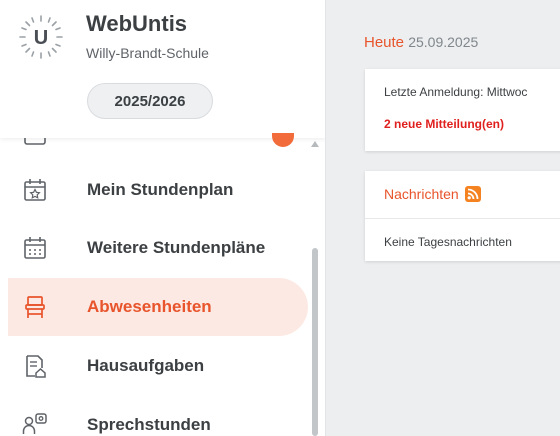 This screenshot has height=436, width=560. I want to click on news-card-header: Nachrichten, so click(432, 194).